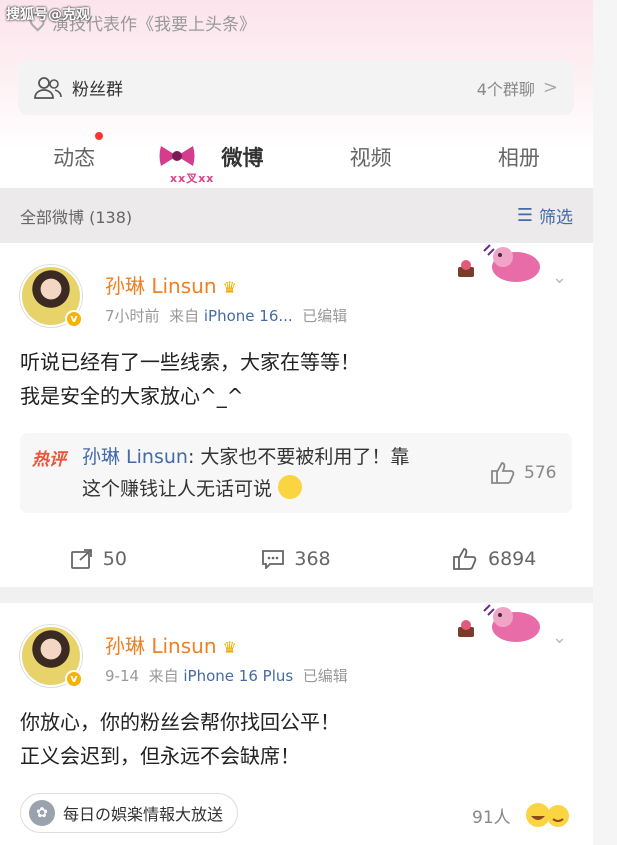  I want to click on group-icon, so click(48, 88).